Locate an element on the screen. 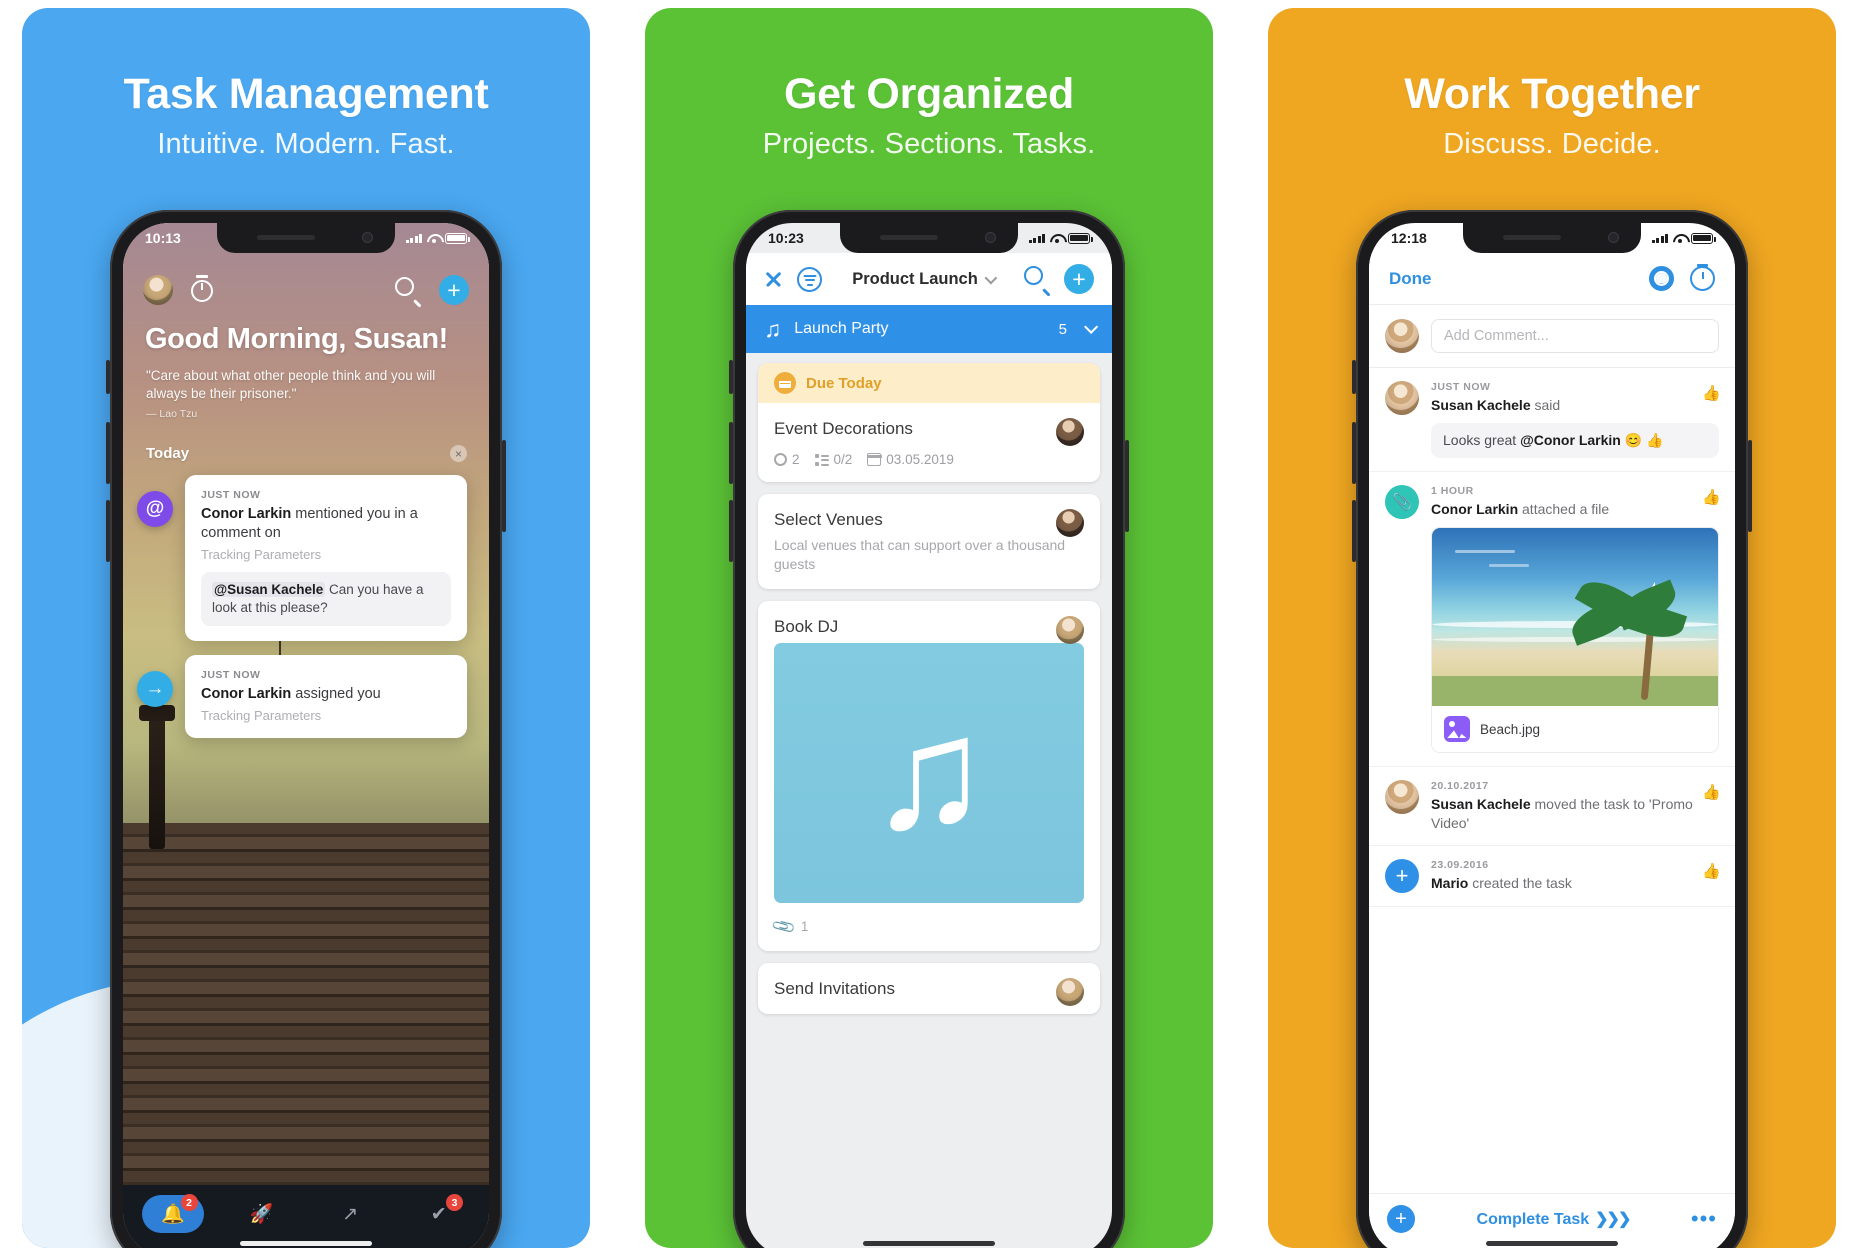  info-icon is located at coordinates (1702, 277).